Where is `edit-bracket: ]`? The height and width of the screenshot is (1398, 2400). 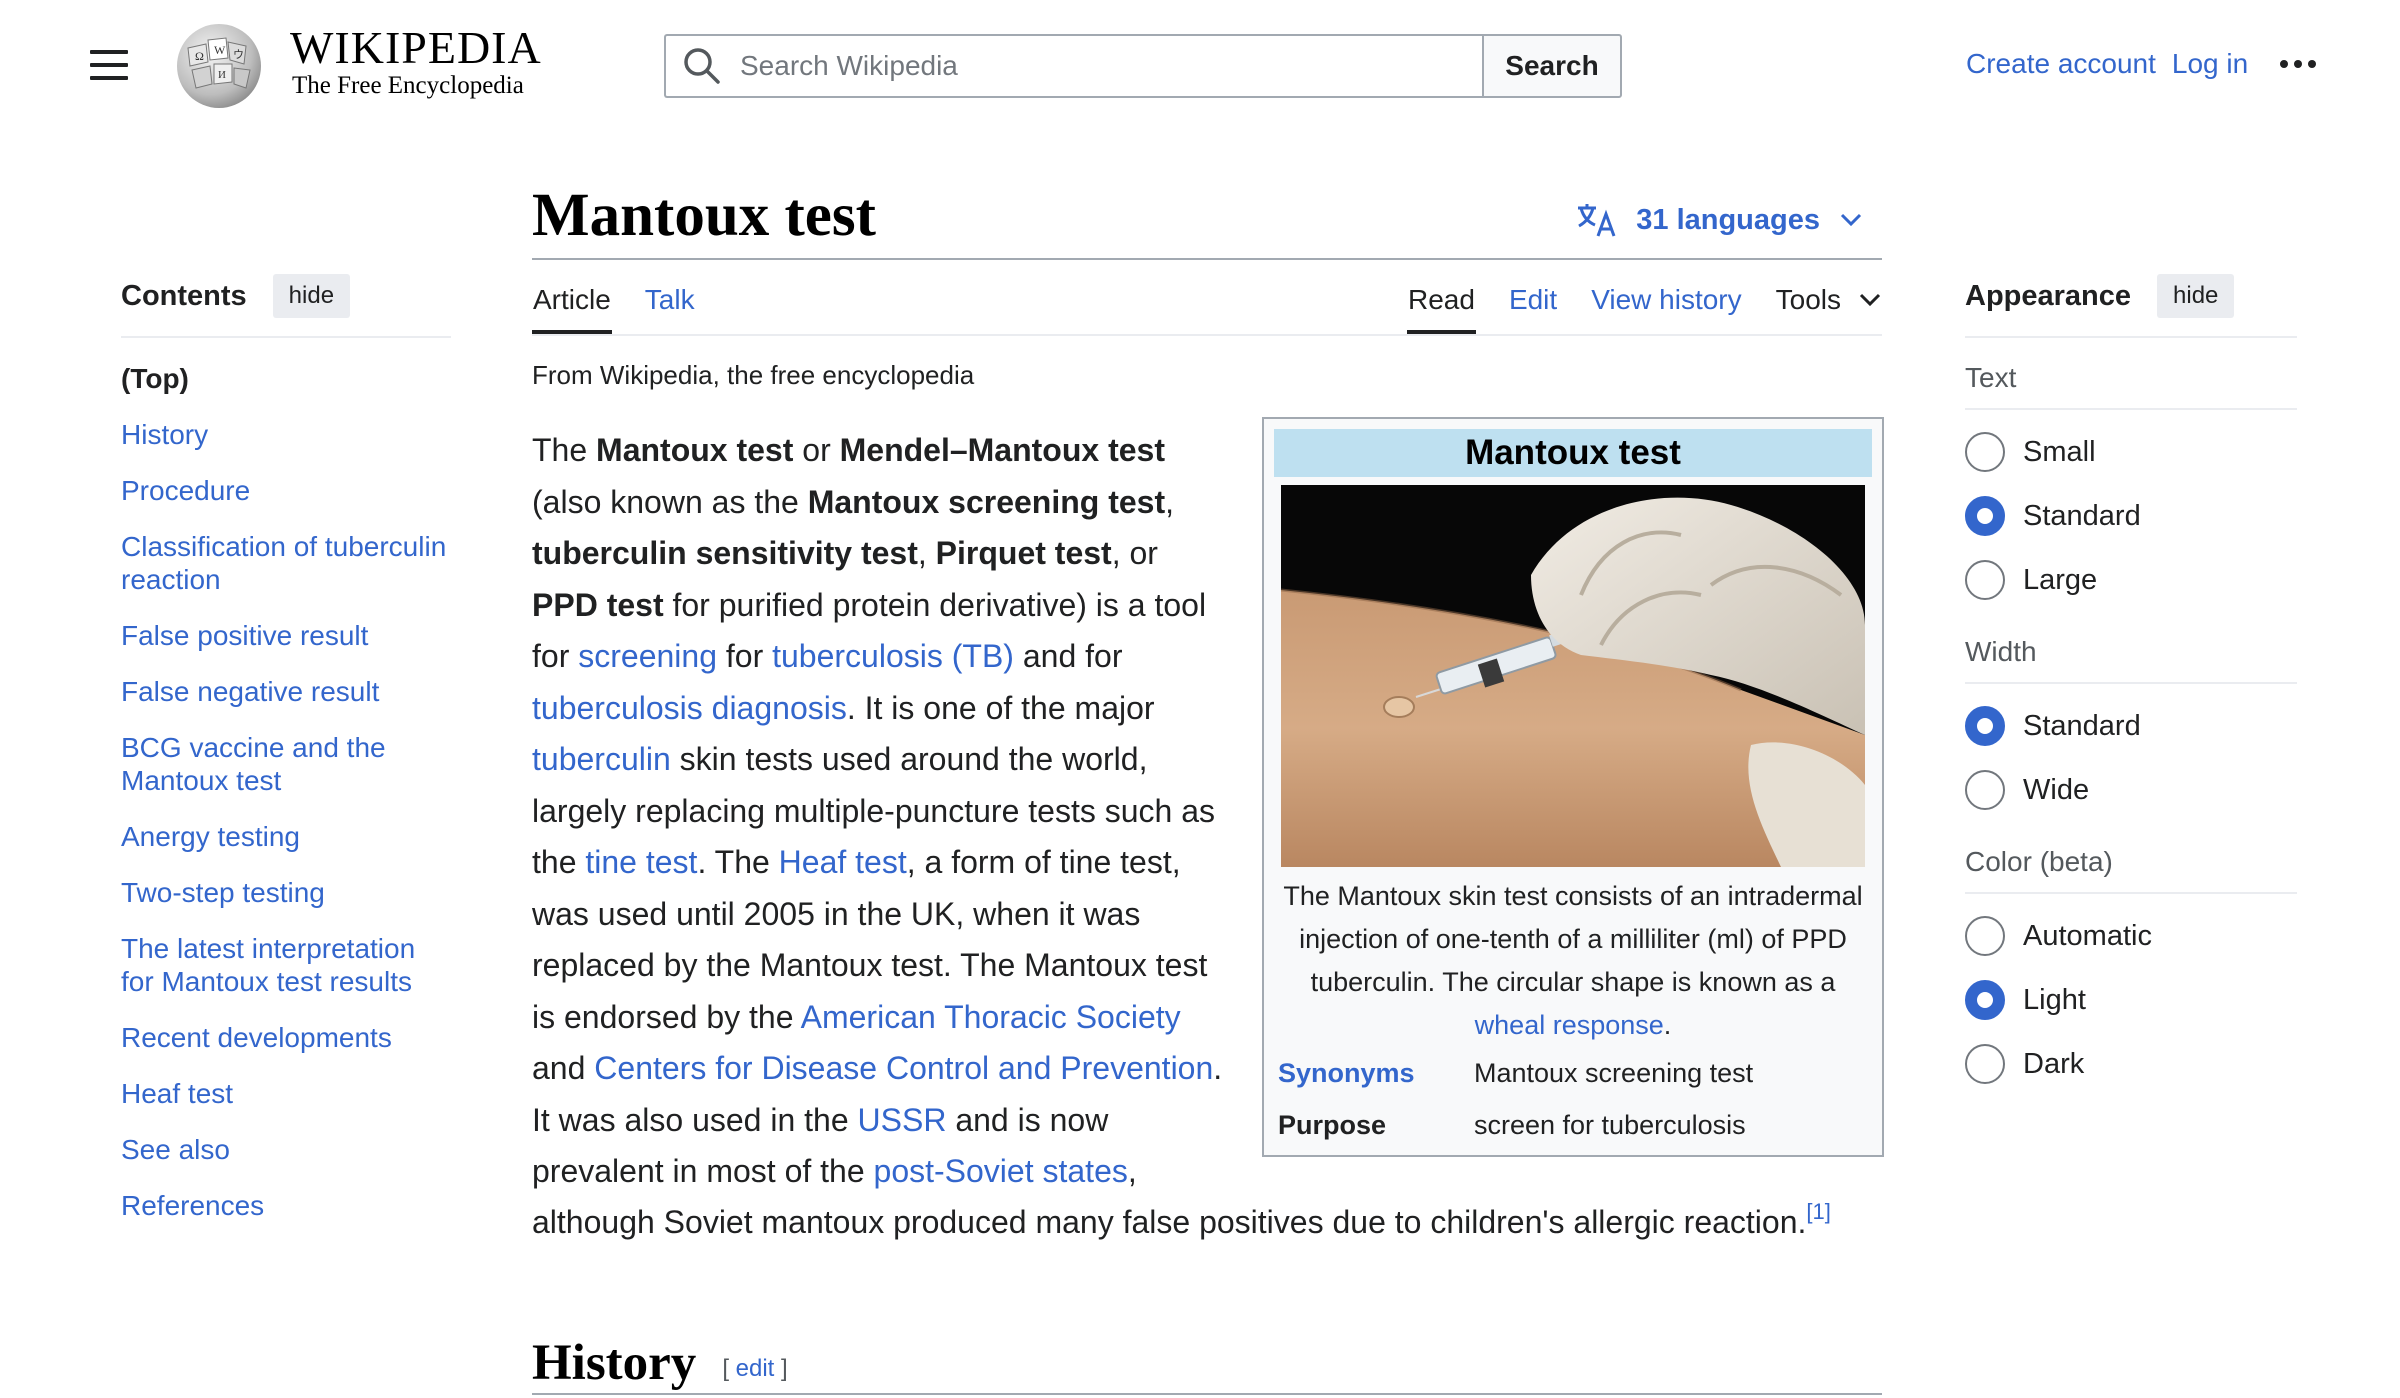 edit-bracket: ] is located at coordinates (781, 1368).